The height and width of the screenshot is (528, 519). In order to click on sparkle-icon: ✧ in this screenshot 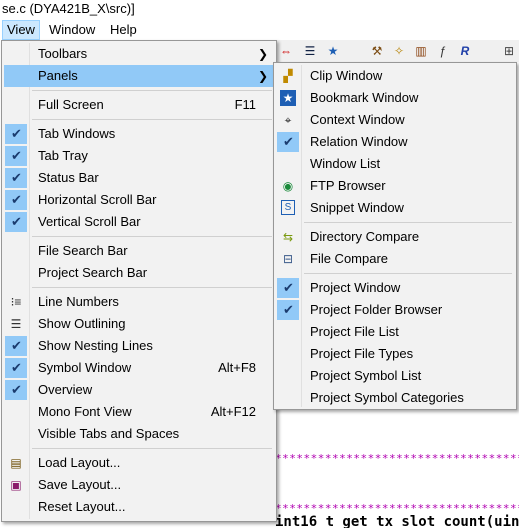, I will do `click(399, 51)`.